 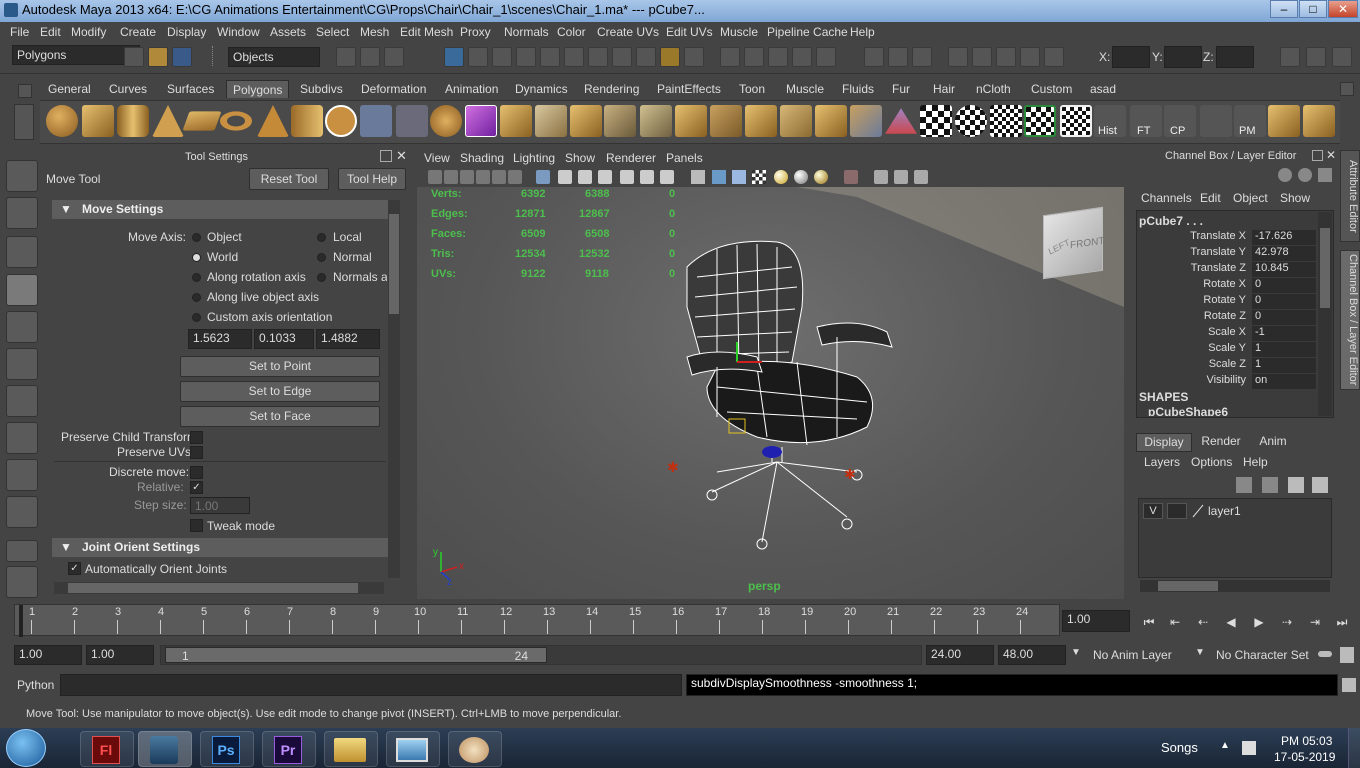 I want to click on axis-custom-radio, so click(x=196, y=317).